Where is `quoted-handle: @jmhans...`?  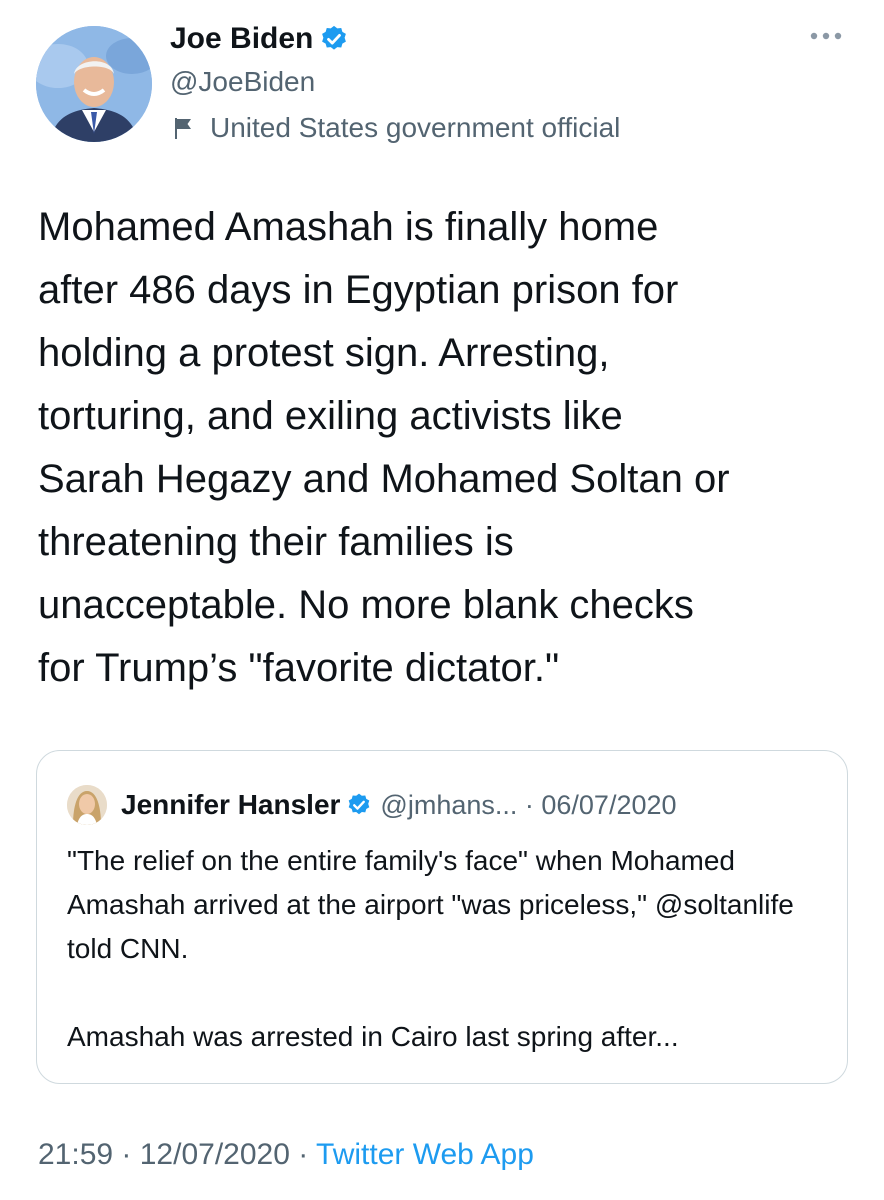
quoted-handle: @jmhans... is located at coordinates (449, 804).